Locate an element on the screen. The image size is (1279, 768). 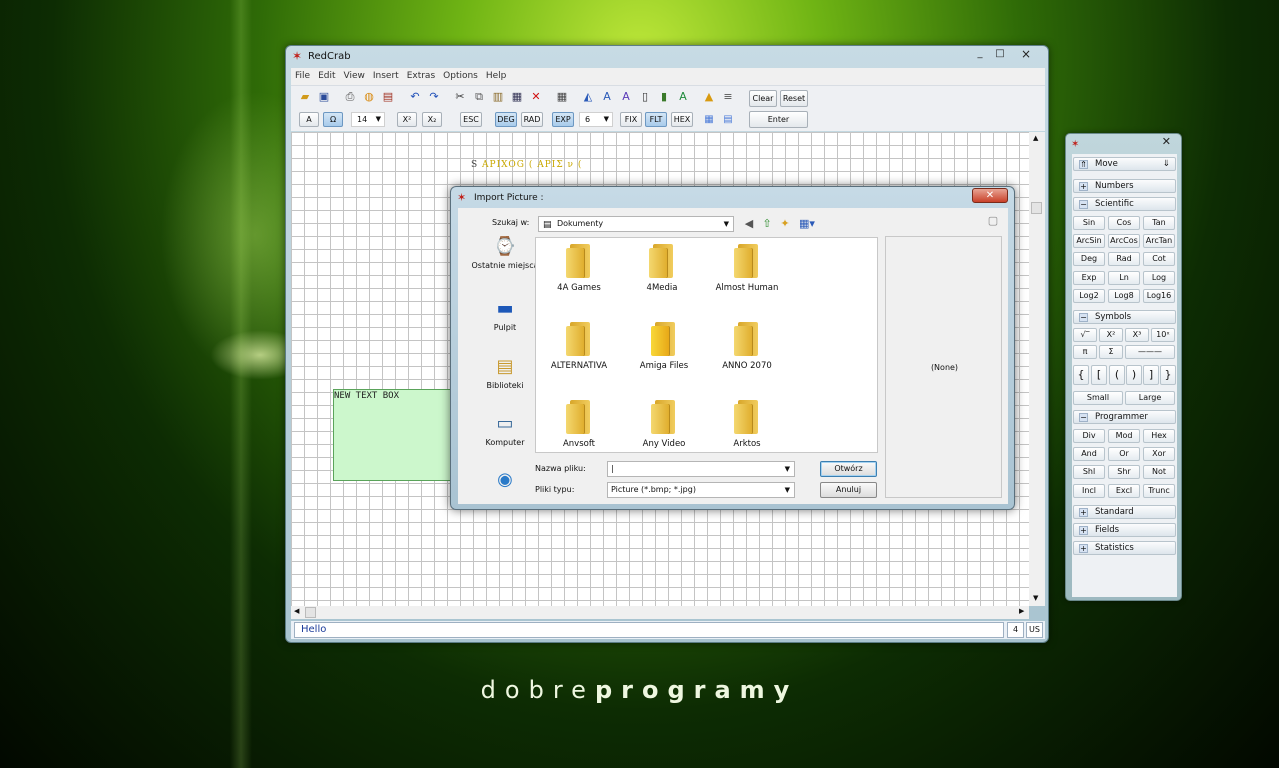
print-preview-icon: ◍ is located at coordinates (369, 97).